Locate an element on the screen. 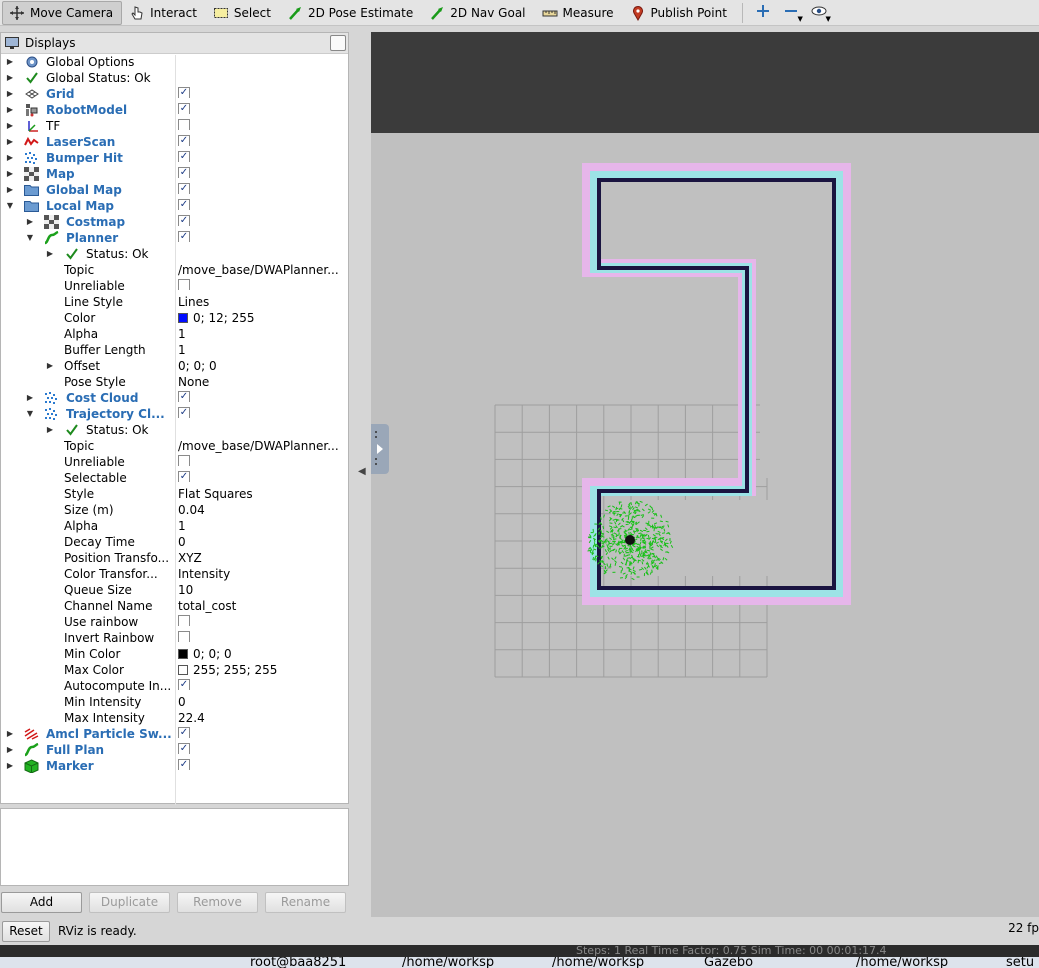 Image resolution: width=1039 pixels, height=968 pixels. display-value: 0; 12; 255 is located at coordinates (263, 318).